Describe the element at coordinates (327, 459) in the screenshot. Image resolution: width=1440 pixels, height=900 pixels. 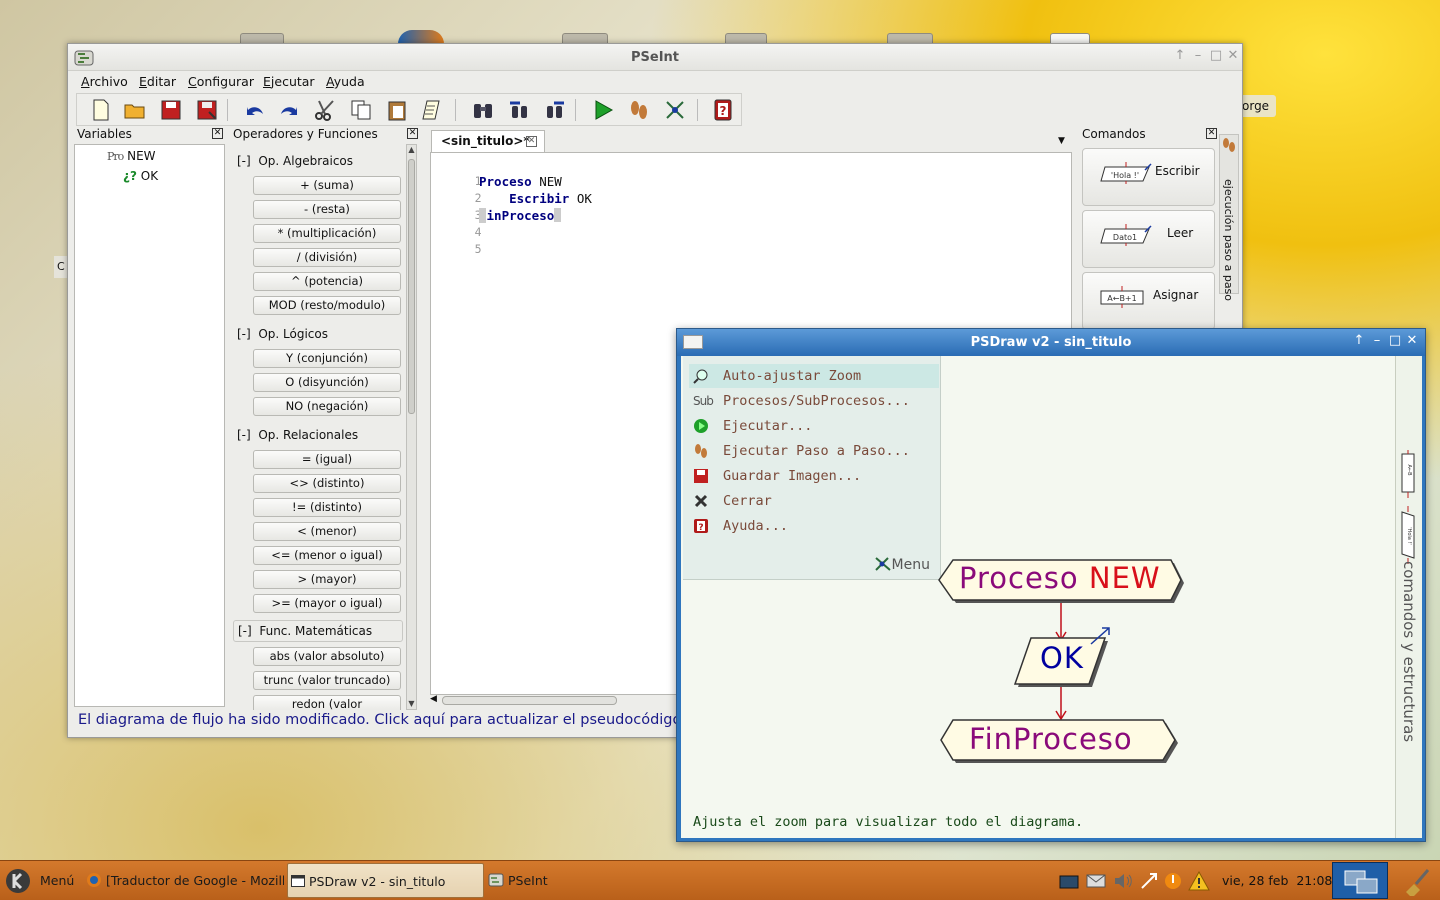
I see `operator-button: = (igual)` at that location.